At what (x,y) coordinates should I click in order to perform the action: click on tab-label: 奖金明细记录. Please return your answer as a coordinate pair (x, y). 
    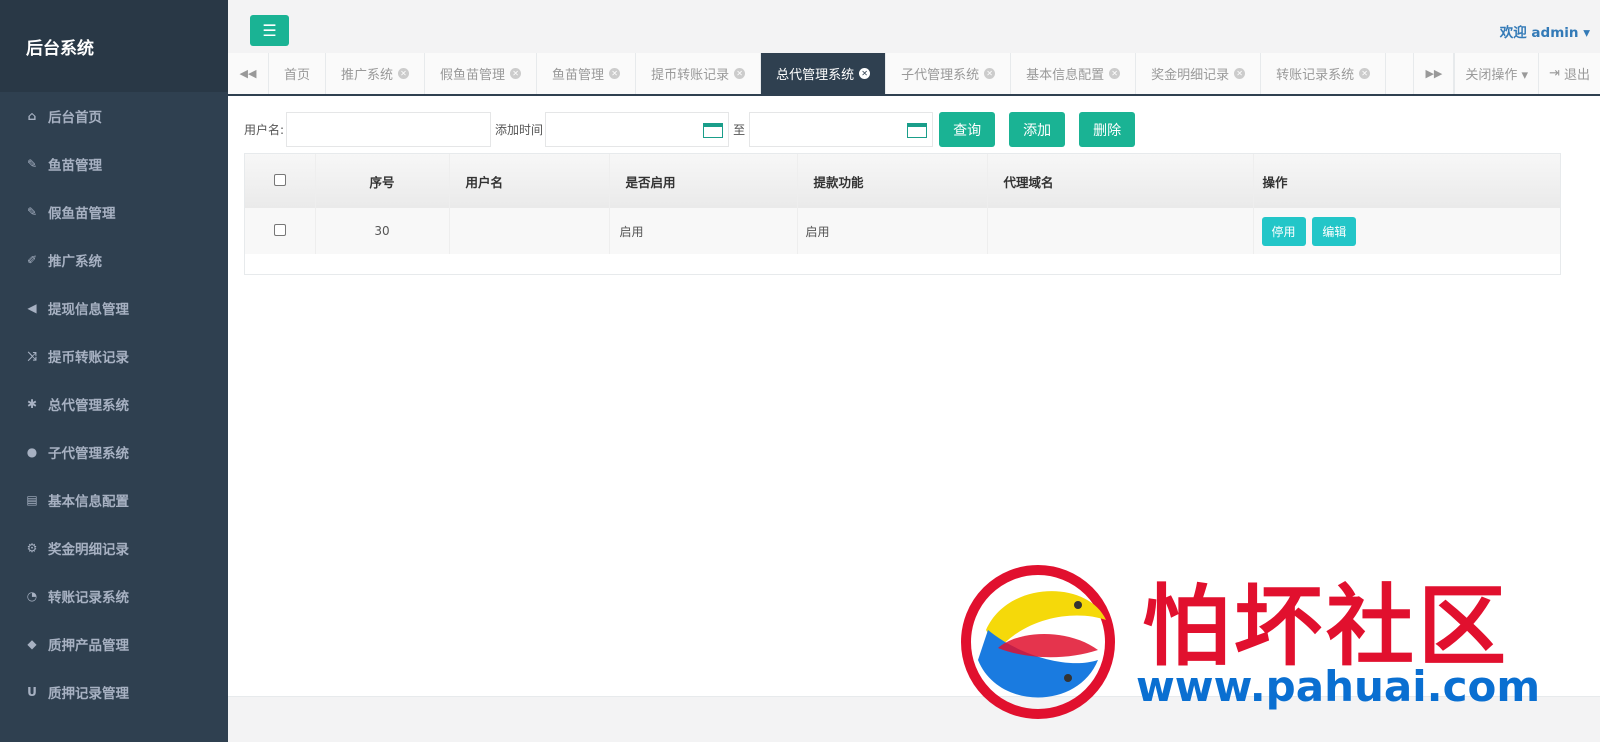
    Looking at the image, I should click on (1190, 75).